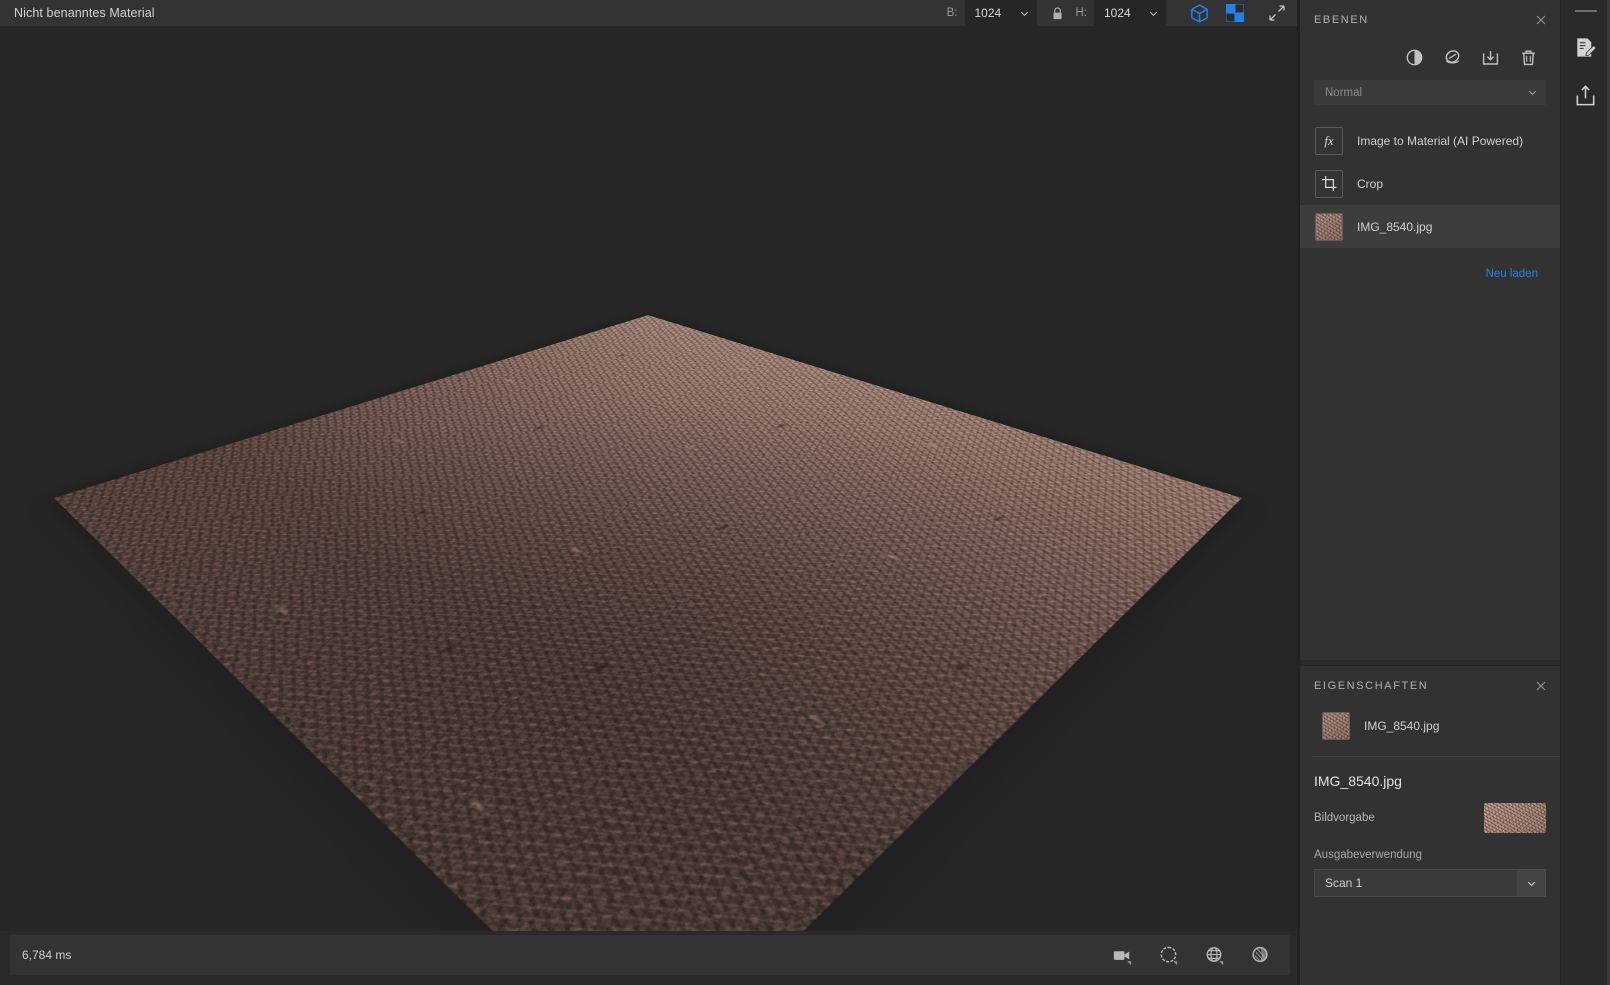 The image size is (1610, 985). Describe the element at coordinates (47, 955) in the screenshot. I see `render-time-label: 6,784 ms` at that location.